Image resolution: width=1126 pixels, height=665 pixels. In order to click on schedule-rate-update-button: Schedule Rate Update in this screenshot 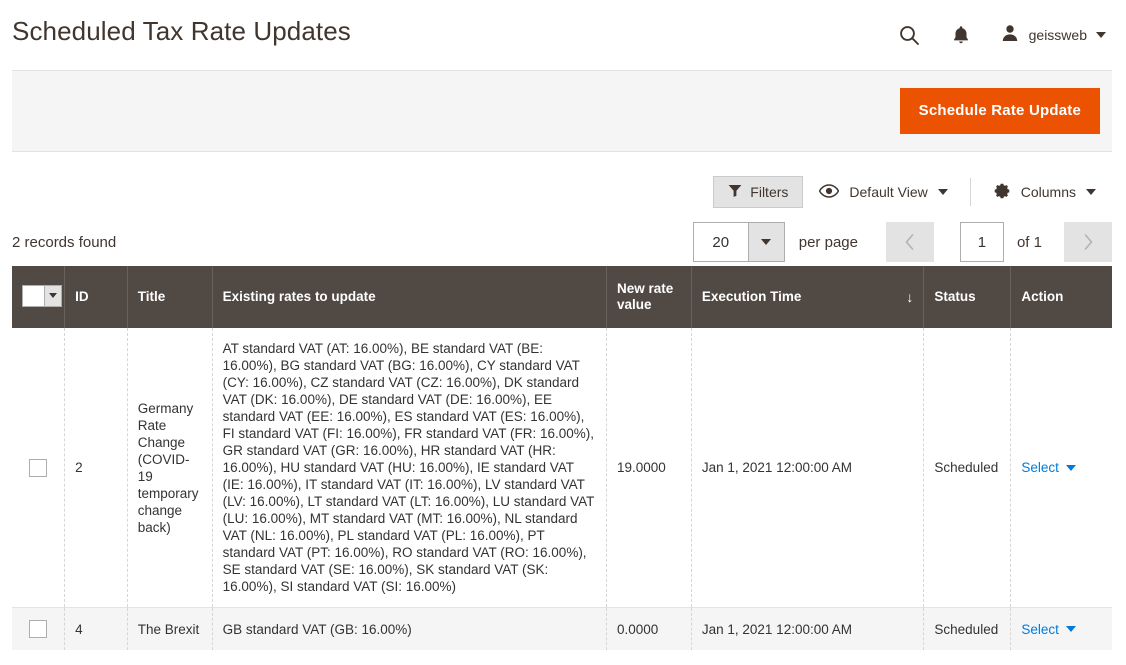, I will do `click(999, 111)`.